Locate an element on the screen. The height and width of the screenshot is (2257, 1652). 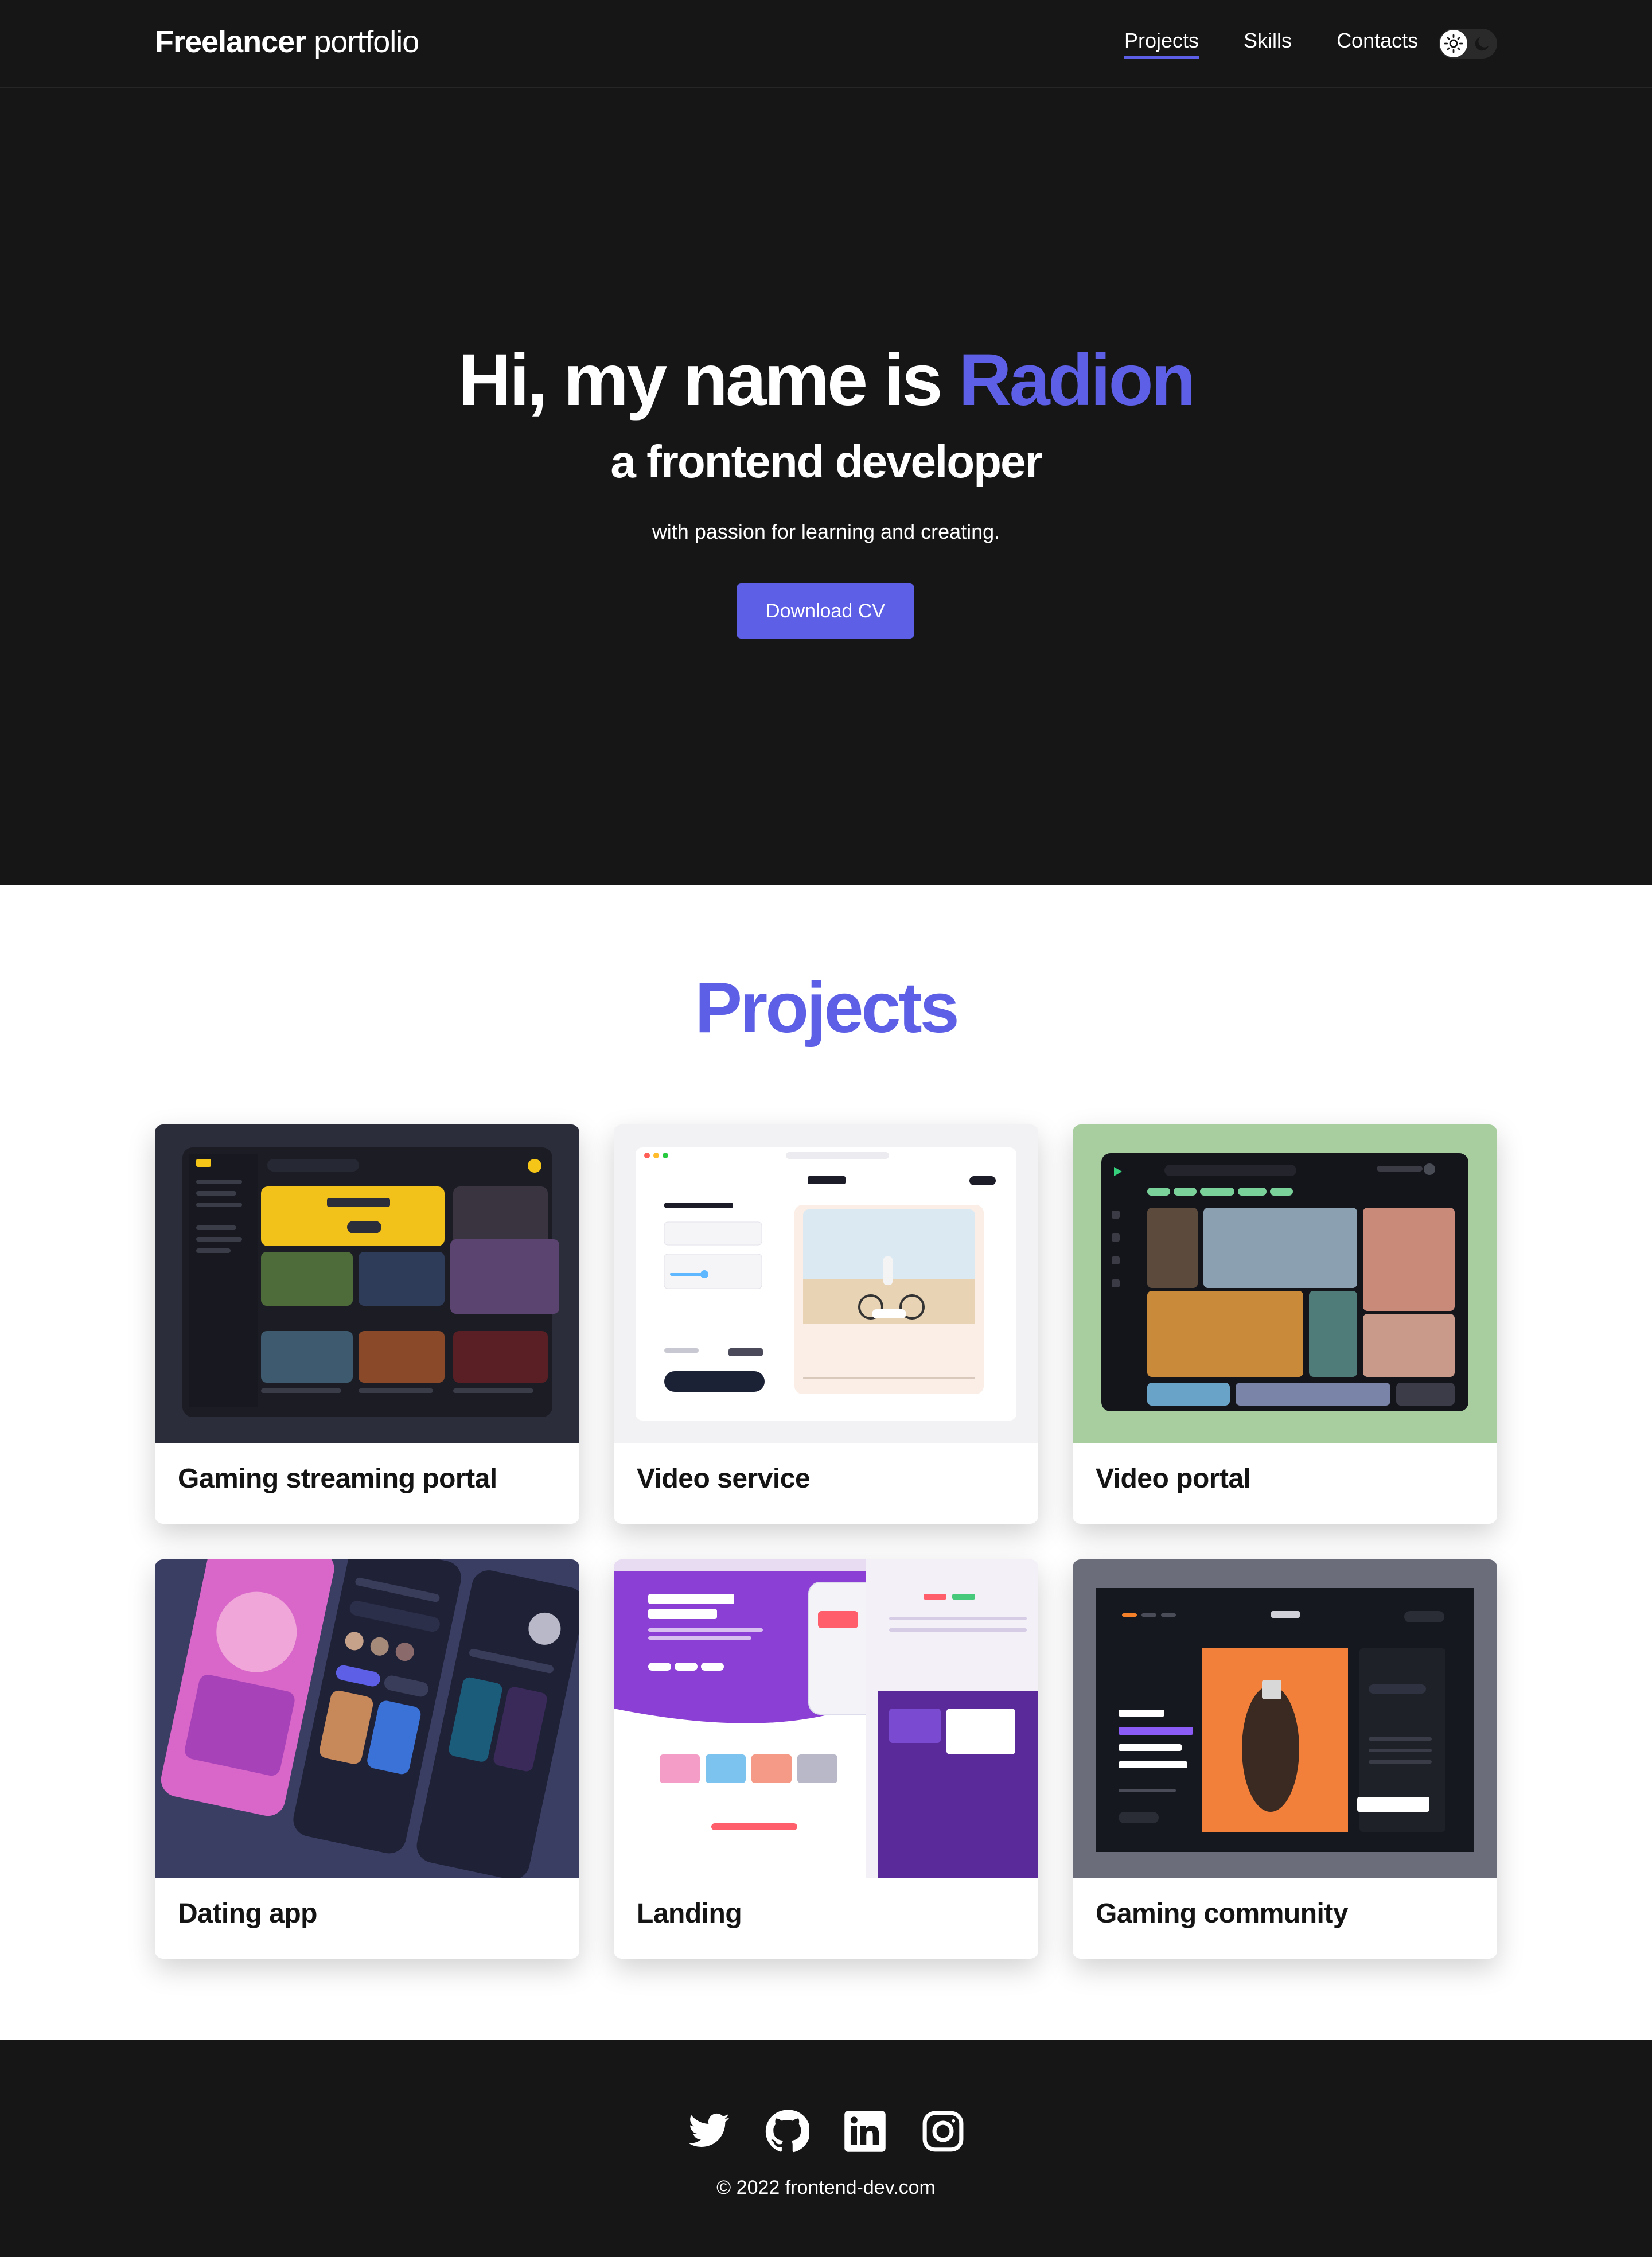
hero-text: with passion for learning and creating. is located at coordinates (826, 531).